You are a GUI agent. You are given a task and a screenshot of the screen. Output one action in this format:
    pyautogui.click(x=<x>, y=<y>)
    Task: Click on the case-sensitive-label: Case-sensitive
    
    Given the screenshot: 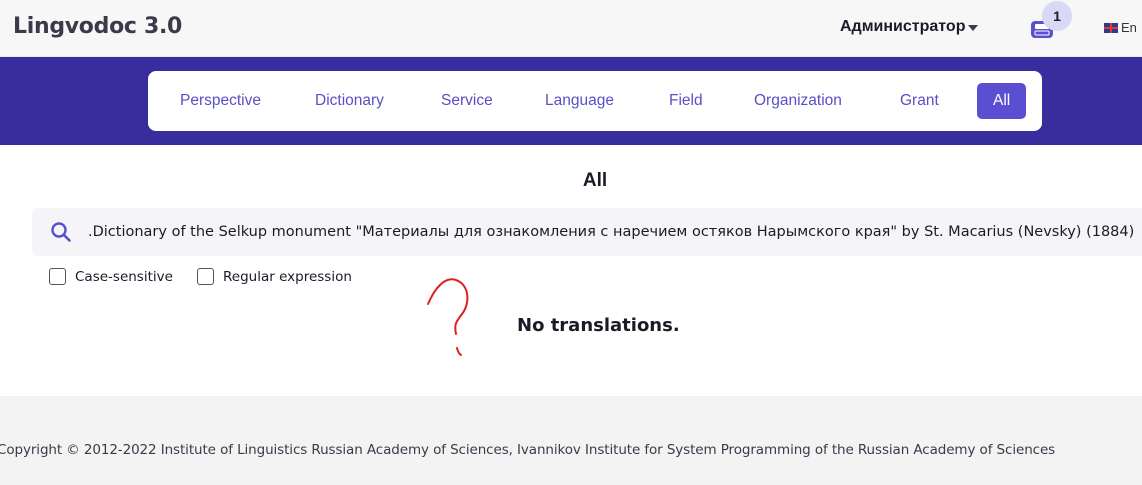 What is the action you would take?
    pyautogui.click(x=124, y=276)
    